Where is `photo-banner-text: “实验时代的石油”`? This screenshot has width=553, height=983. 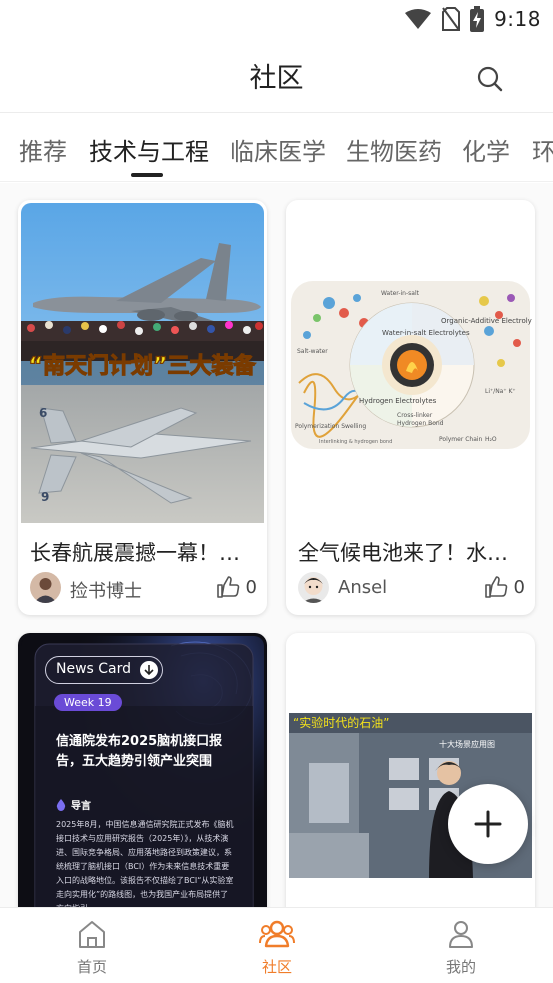
photo-banner-text: “实验时代的石油” is located at coordinates (341, 722).